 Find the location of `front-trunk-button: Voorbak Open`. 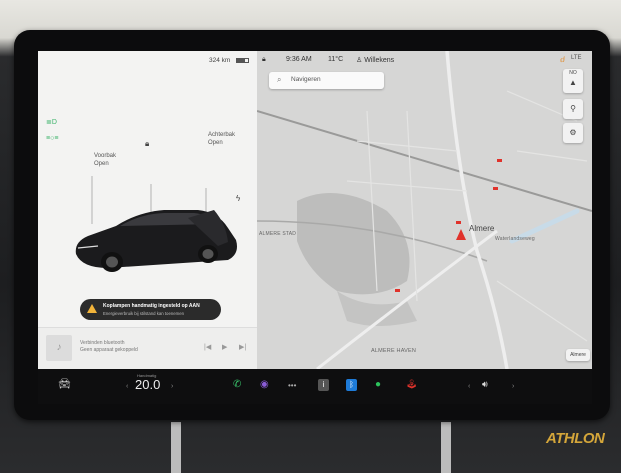

front-trunk-button: Voorbak Open is located at coordinates (105, 160).